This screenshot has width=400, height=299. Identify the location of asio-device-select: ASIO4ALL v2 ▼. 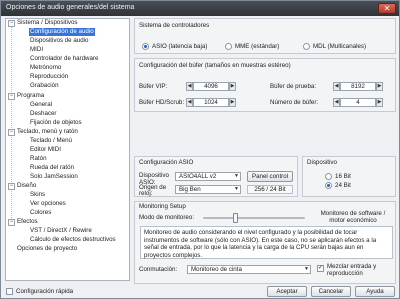
(208, 176).